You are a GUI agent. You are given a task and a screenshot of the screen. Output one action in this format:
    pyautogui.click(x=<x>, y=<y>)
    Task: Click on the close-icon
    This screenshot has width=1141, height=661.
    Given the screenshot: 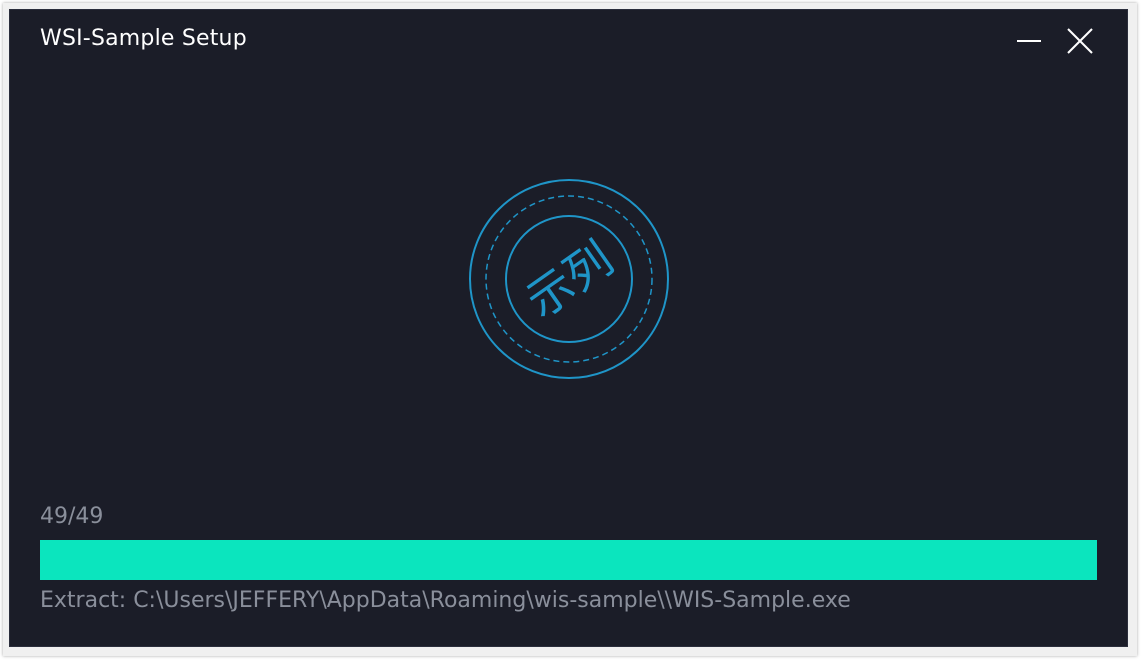 What is the action you would take?
    pyautogui.click(x=1080, y=41)
    